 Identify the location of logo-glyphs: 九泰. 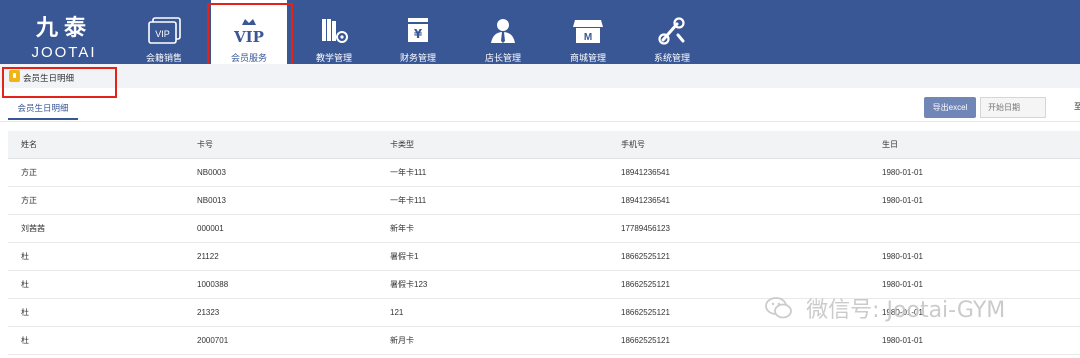
(63, 28).